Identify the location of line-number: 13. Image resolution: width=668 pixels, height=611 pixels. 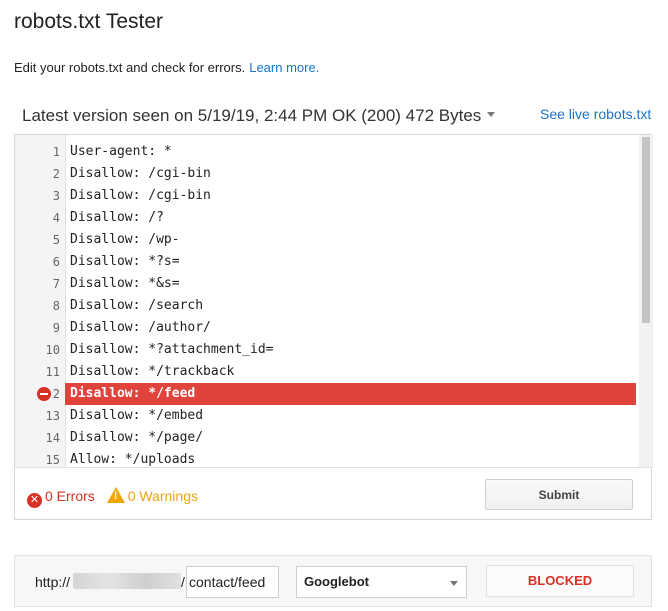
(52, 416).